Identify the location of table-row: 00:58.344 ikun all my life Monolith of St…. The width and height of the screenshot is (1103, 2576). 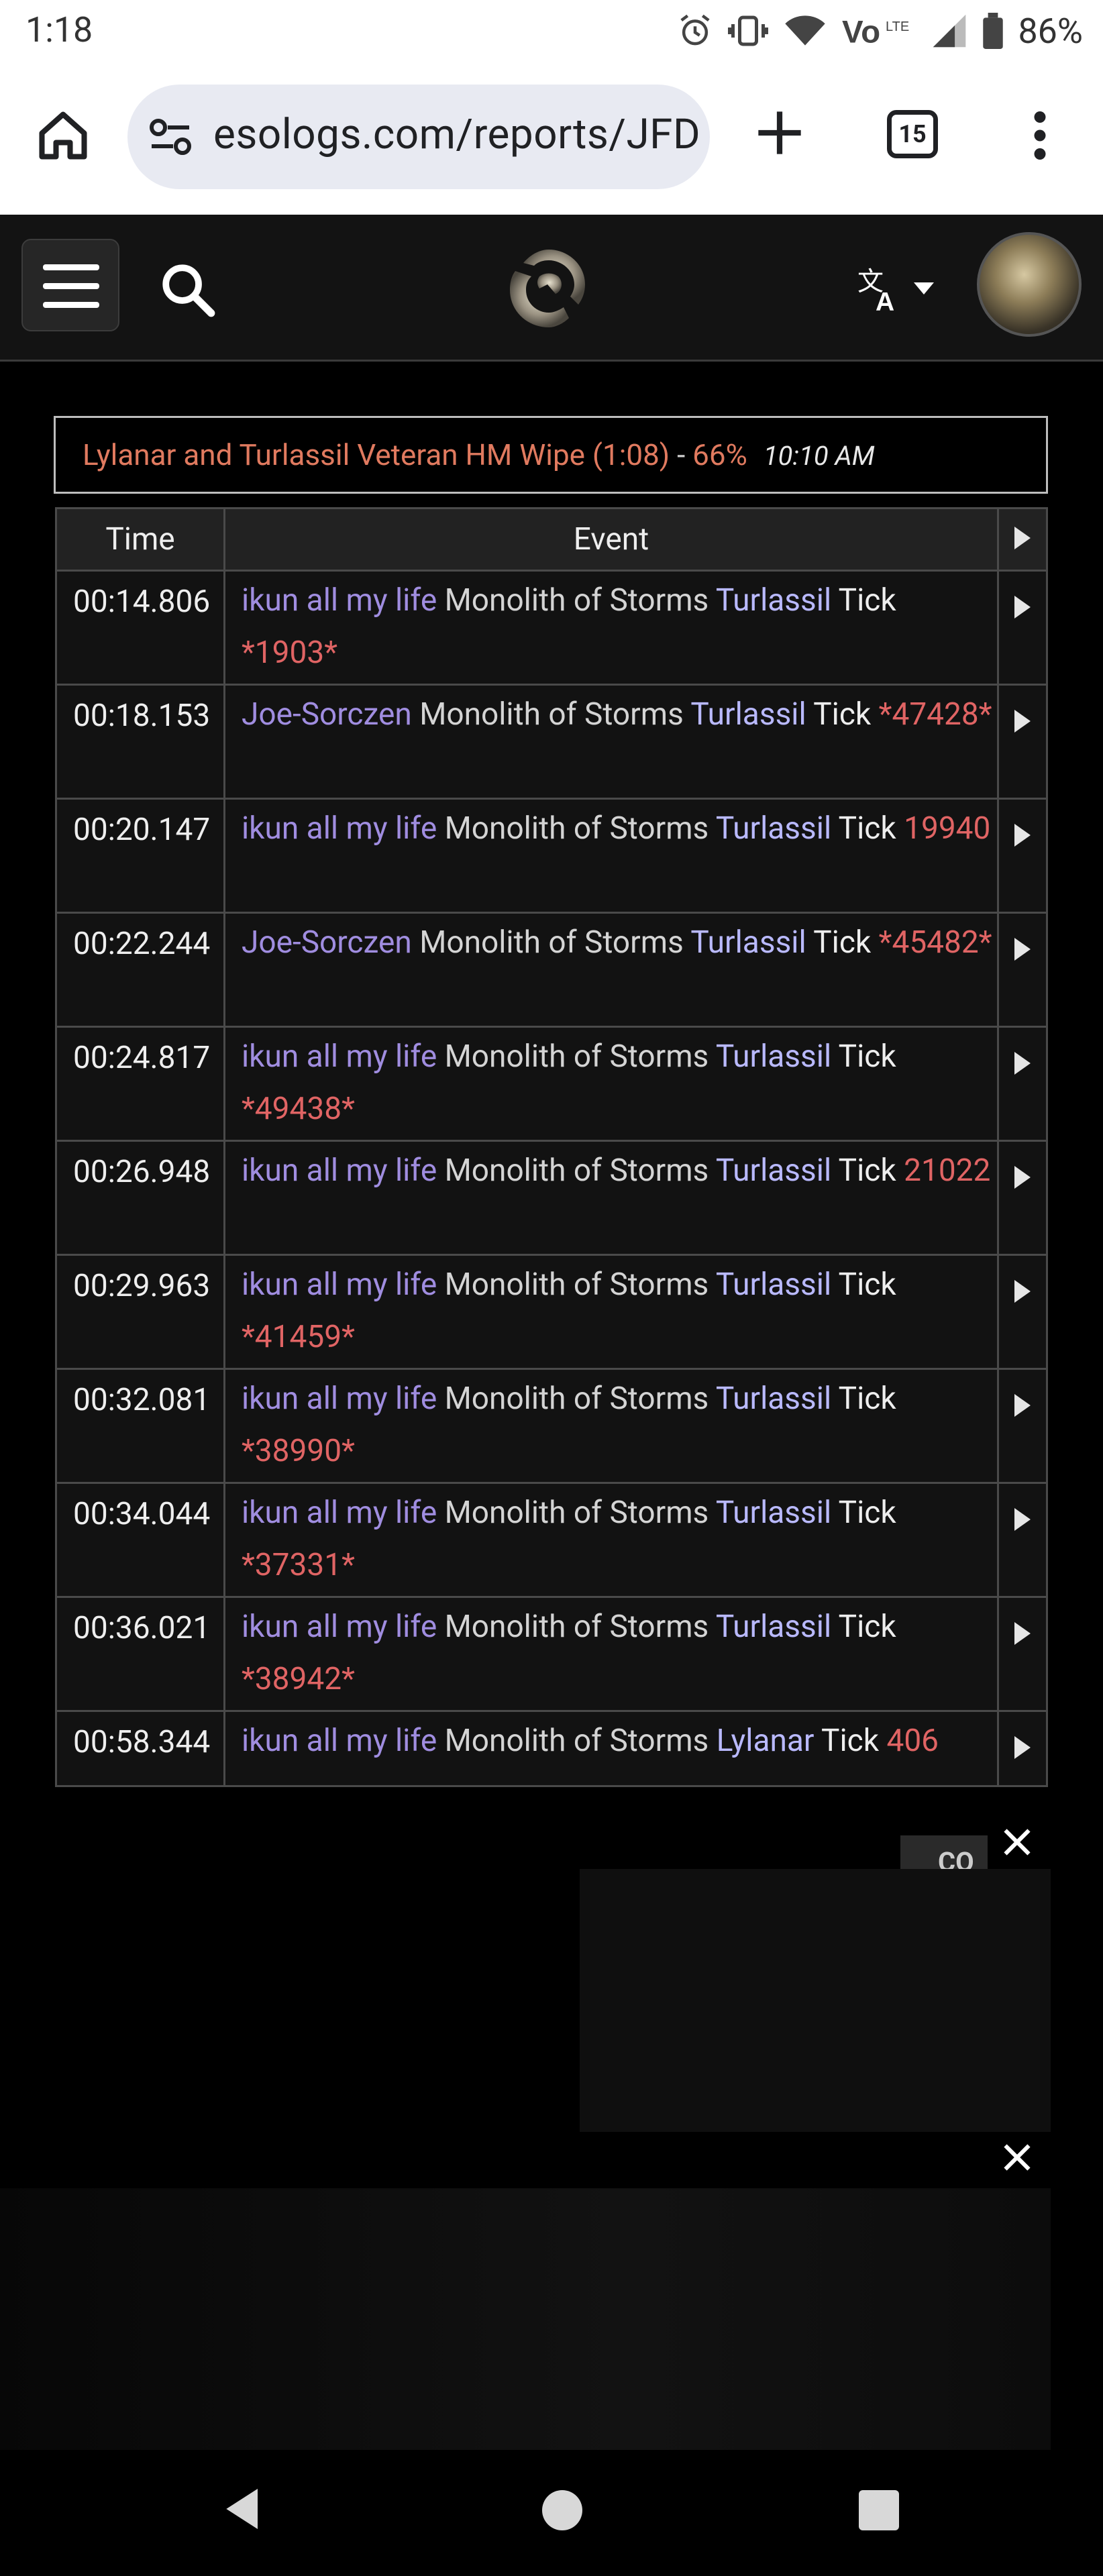
(551, 1748).